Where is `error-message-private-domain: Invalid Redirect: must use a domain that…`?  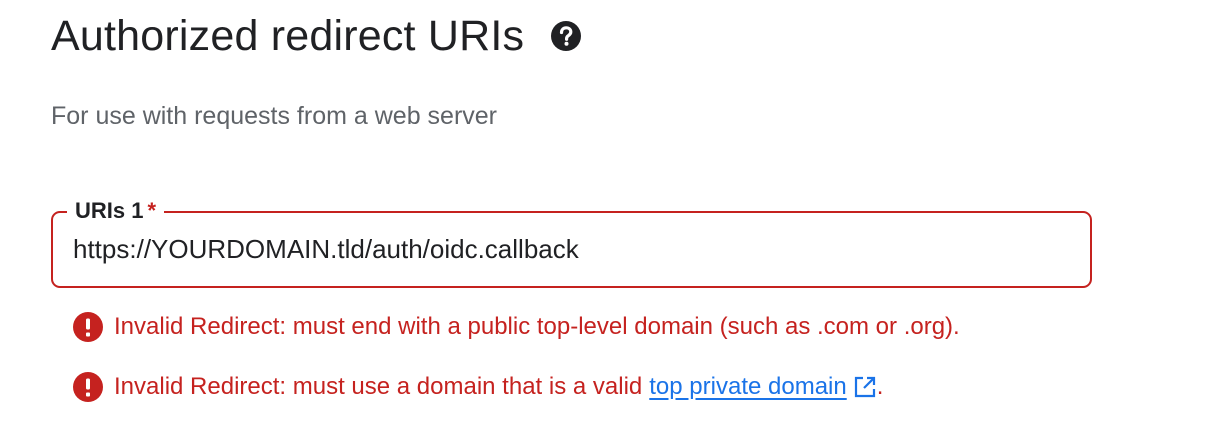
error-message-private-domain: Invalid Redirect: must use a domain that… is located at coordinates (477, 387).